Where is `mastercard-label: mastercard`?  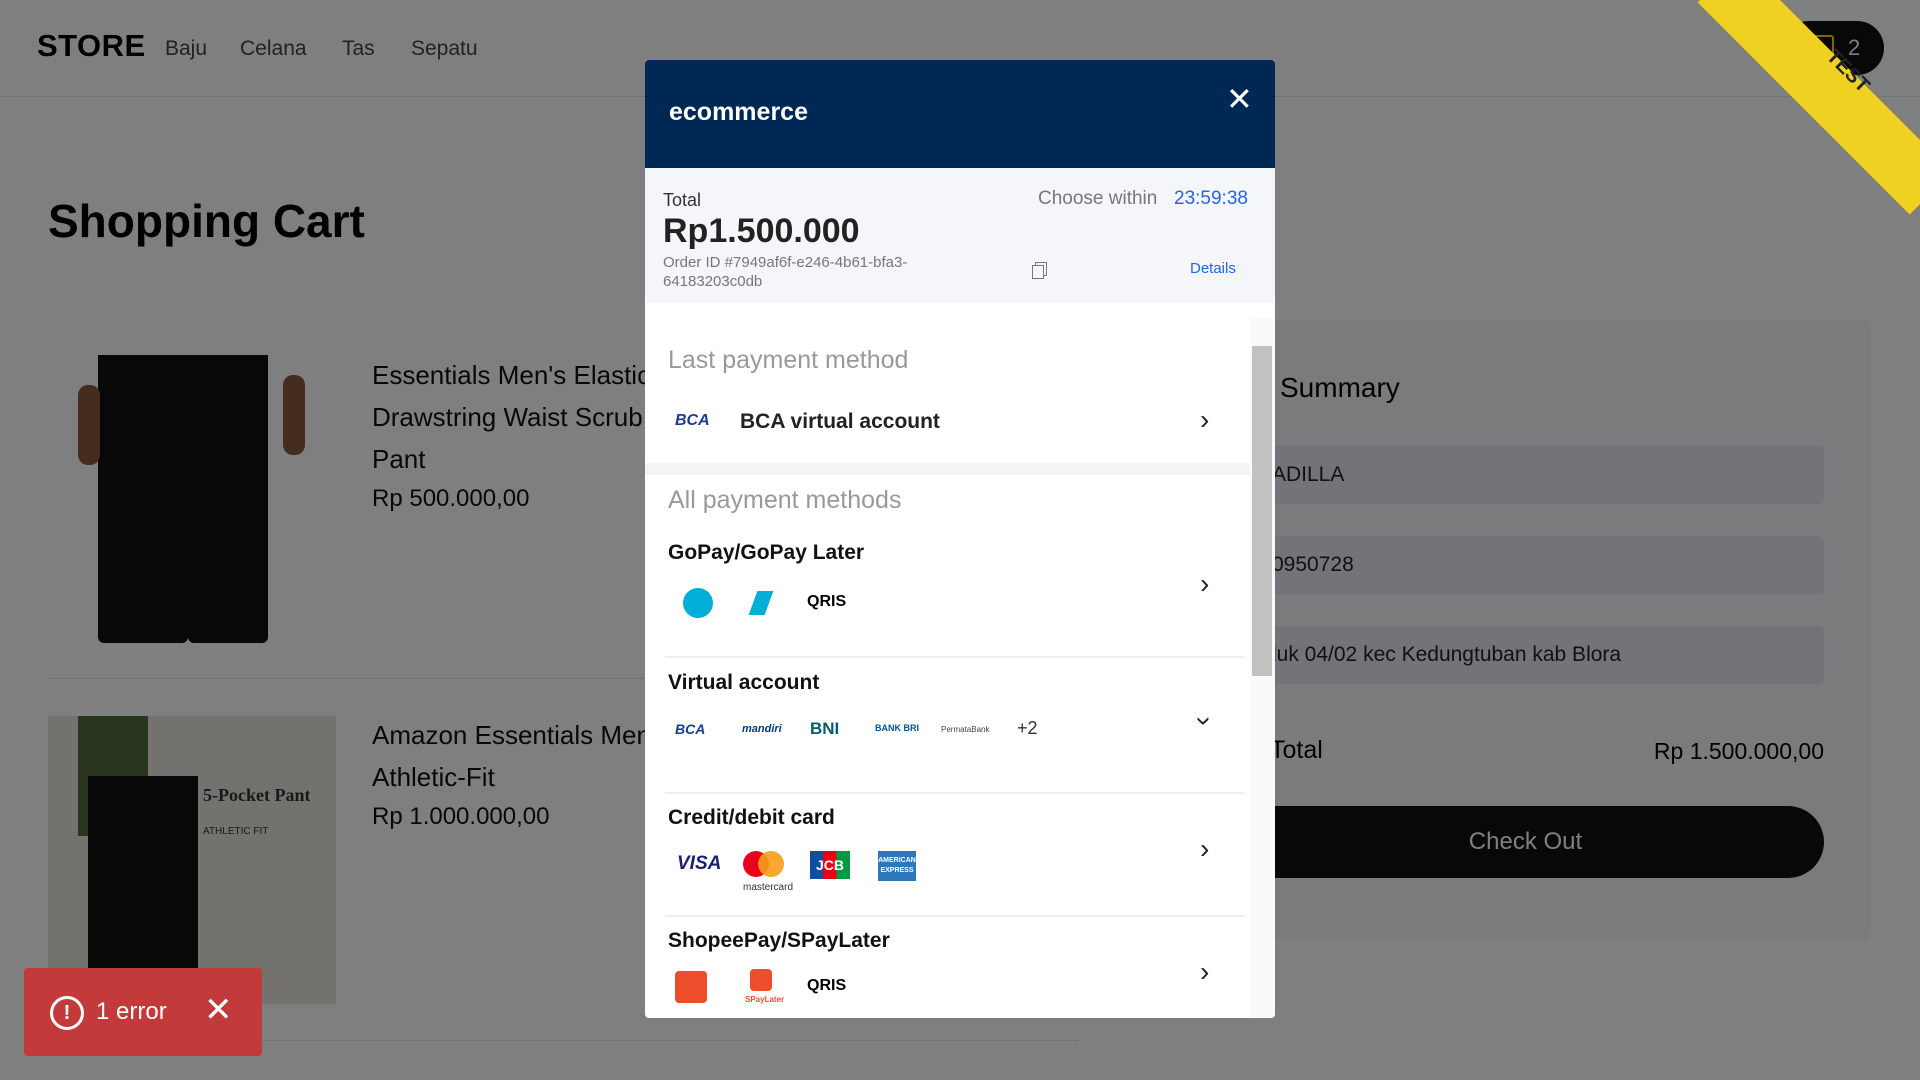
mastercard-label: mastercard is located at coordinates (768, 887).